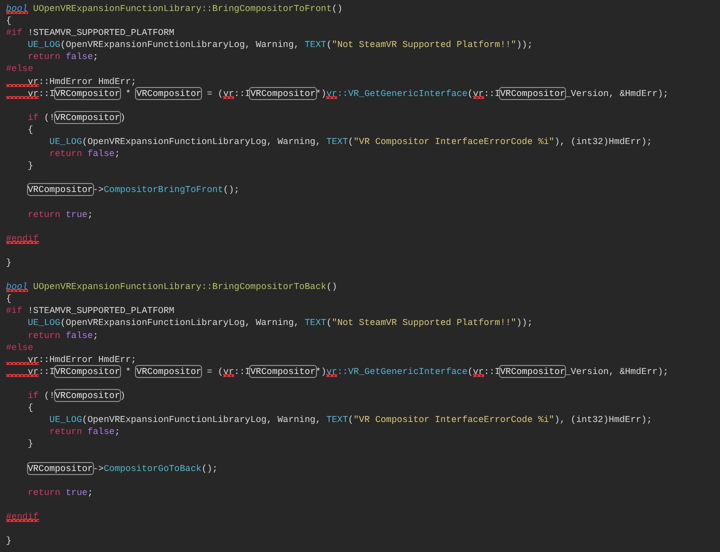 This screenshot has height=552, width=720. I want to click on code-line: VRCompositor->CompositorBringToFront();, so click(133, 190).